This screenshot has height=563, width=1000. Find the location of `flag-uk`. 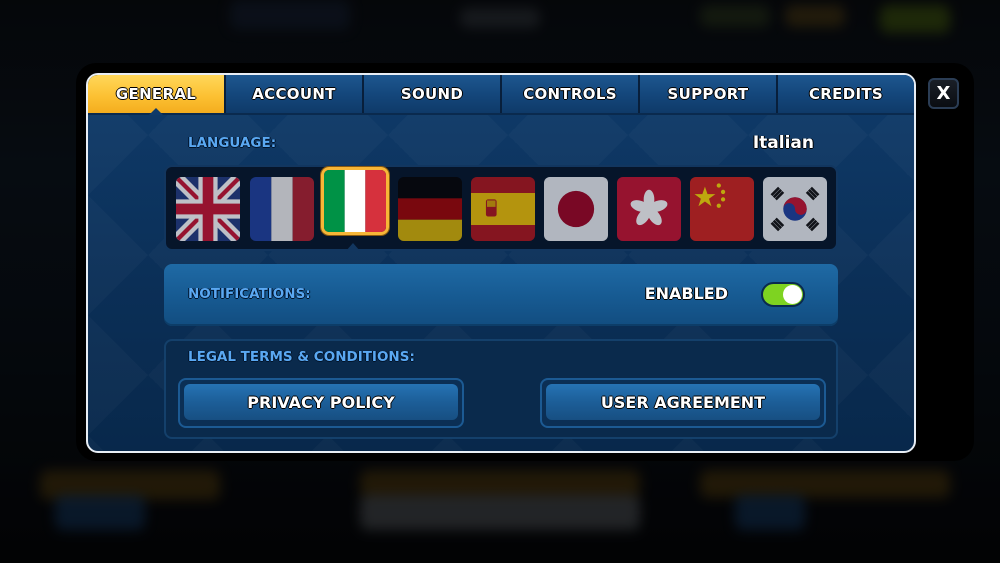

flag-uk is located at coordinates (208, 209).